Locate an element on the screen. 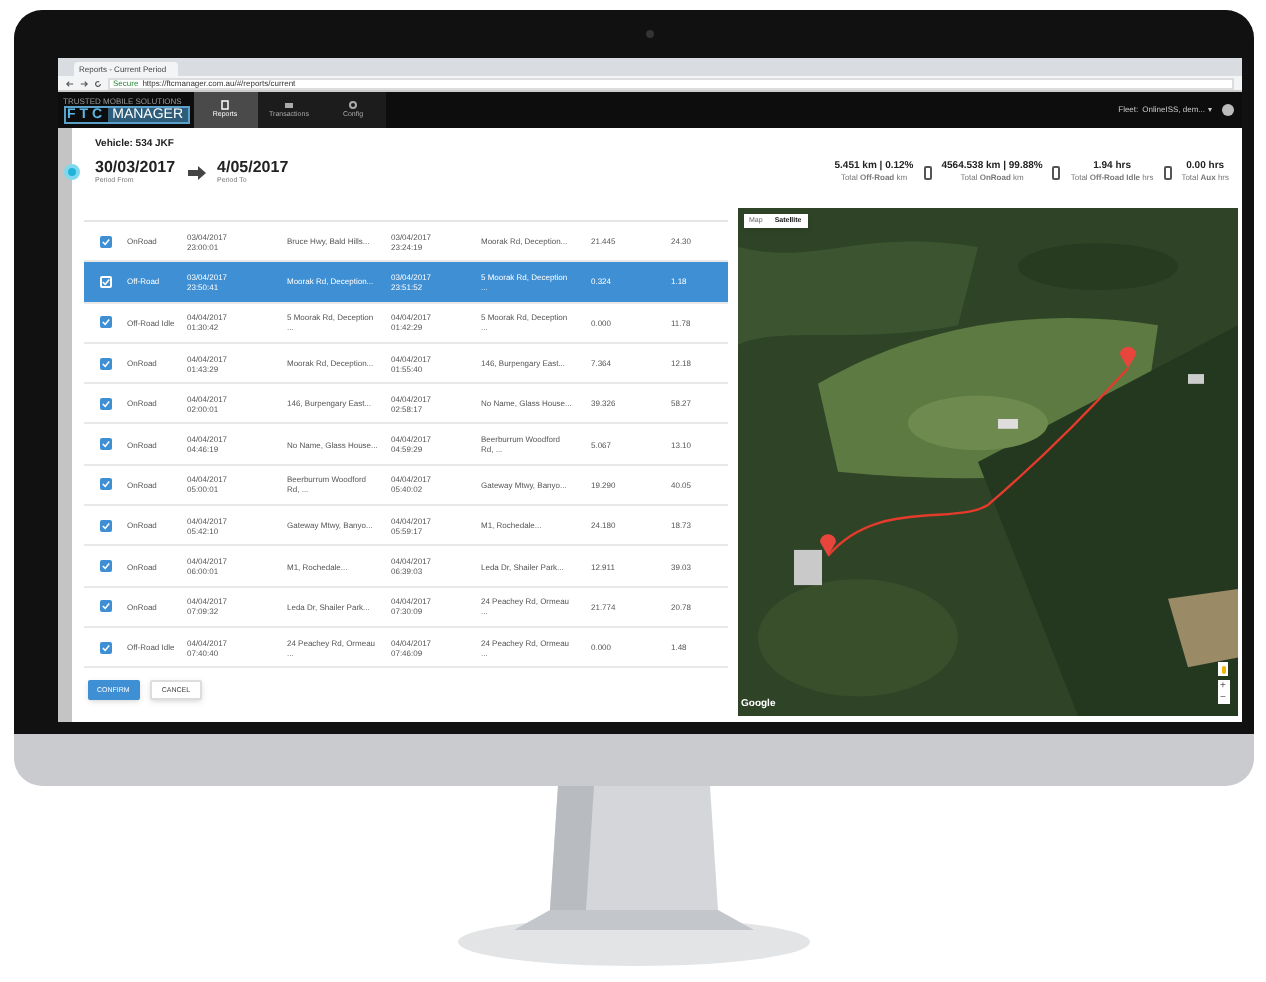 This screenshot has width=1266, height=982. back-icon is located at coordinates (69, 83).